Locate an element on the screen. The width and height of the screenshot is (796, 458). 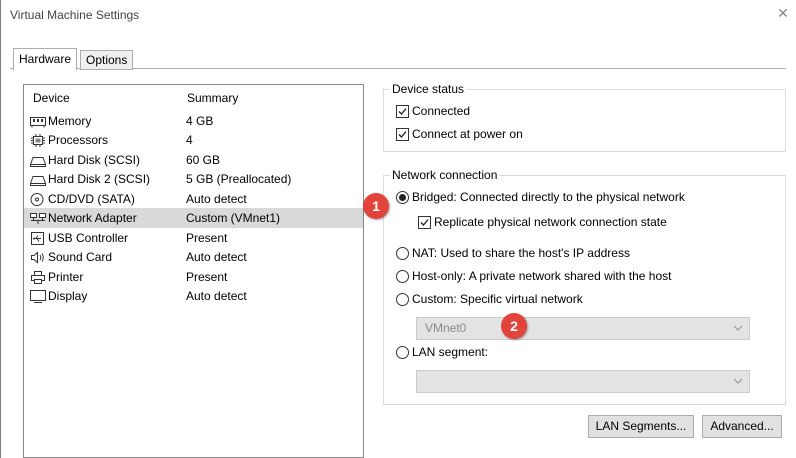
printer-icon is located at coordinates (38, 277).